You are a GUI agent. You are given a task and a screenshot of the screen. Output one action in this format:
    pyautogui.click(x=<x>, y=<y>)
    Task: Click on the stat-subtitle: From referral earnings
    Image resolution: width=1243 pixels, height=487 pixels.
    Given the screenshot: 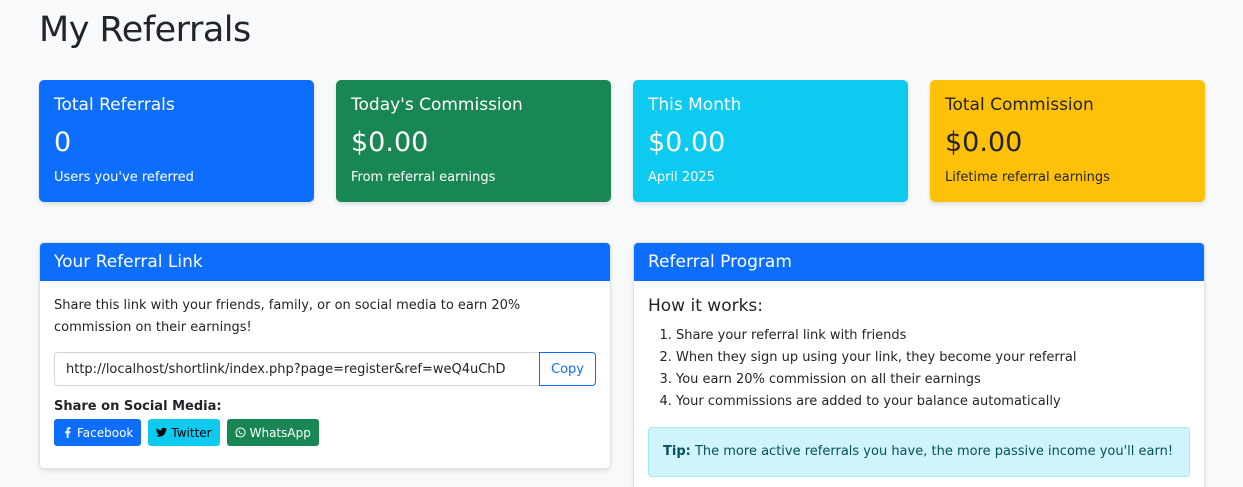 What is the action you would take?
    pyautogui.click(x=423, y=177)
    